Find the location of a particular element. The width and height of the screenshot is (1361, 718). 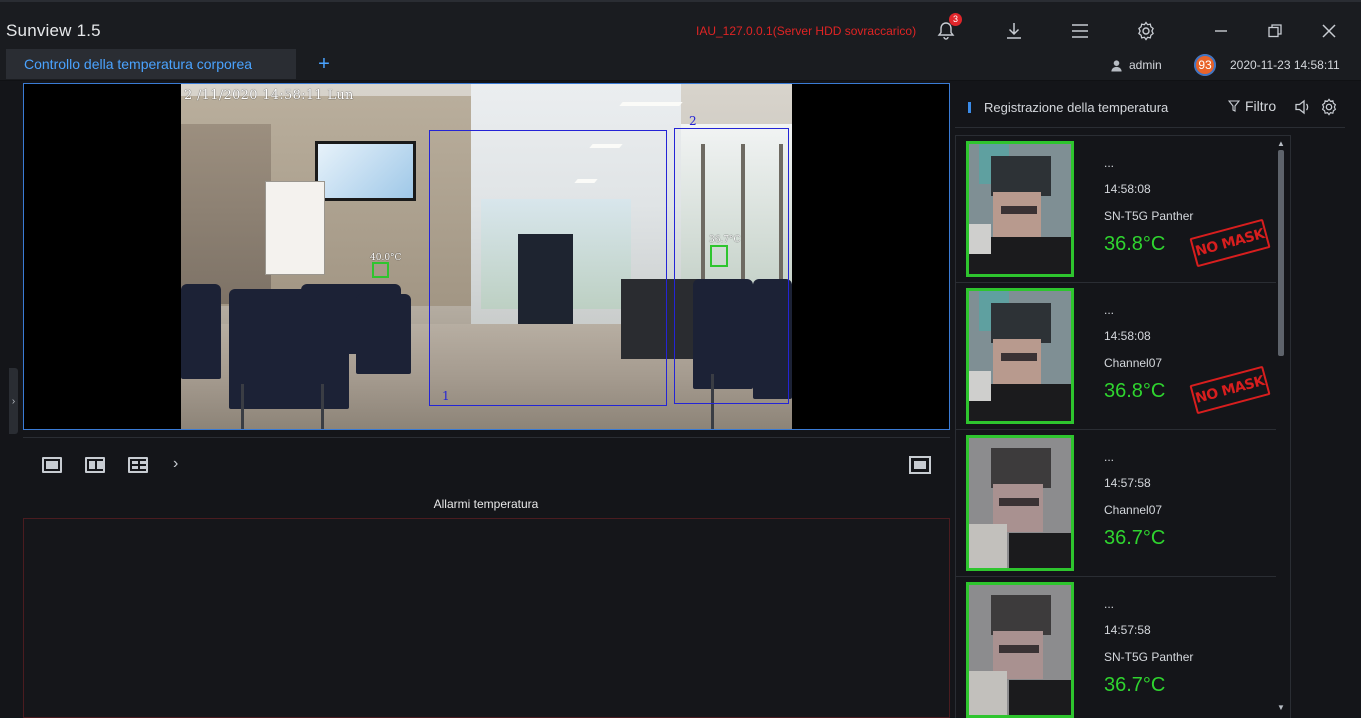

list-item: ... 14:57:58 Channel07 36.7°C is located at coordinates (1116, 503).